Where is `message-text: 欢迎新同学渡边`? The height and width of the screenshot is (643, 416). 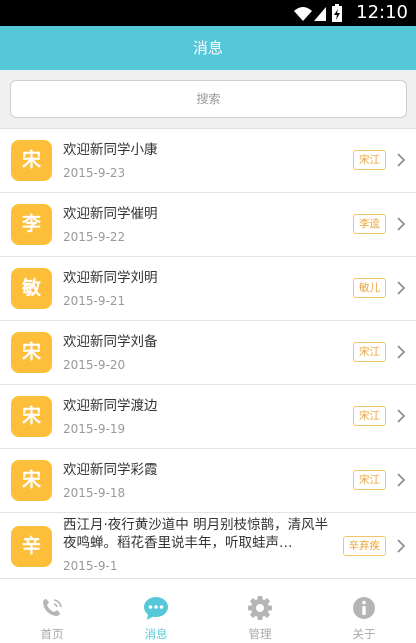 message-text: 欢迎新同学渡边 is located at coordinates (110, 406).